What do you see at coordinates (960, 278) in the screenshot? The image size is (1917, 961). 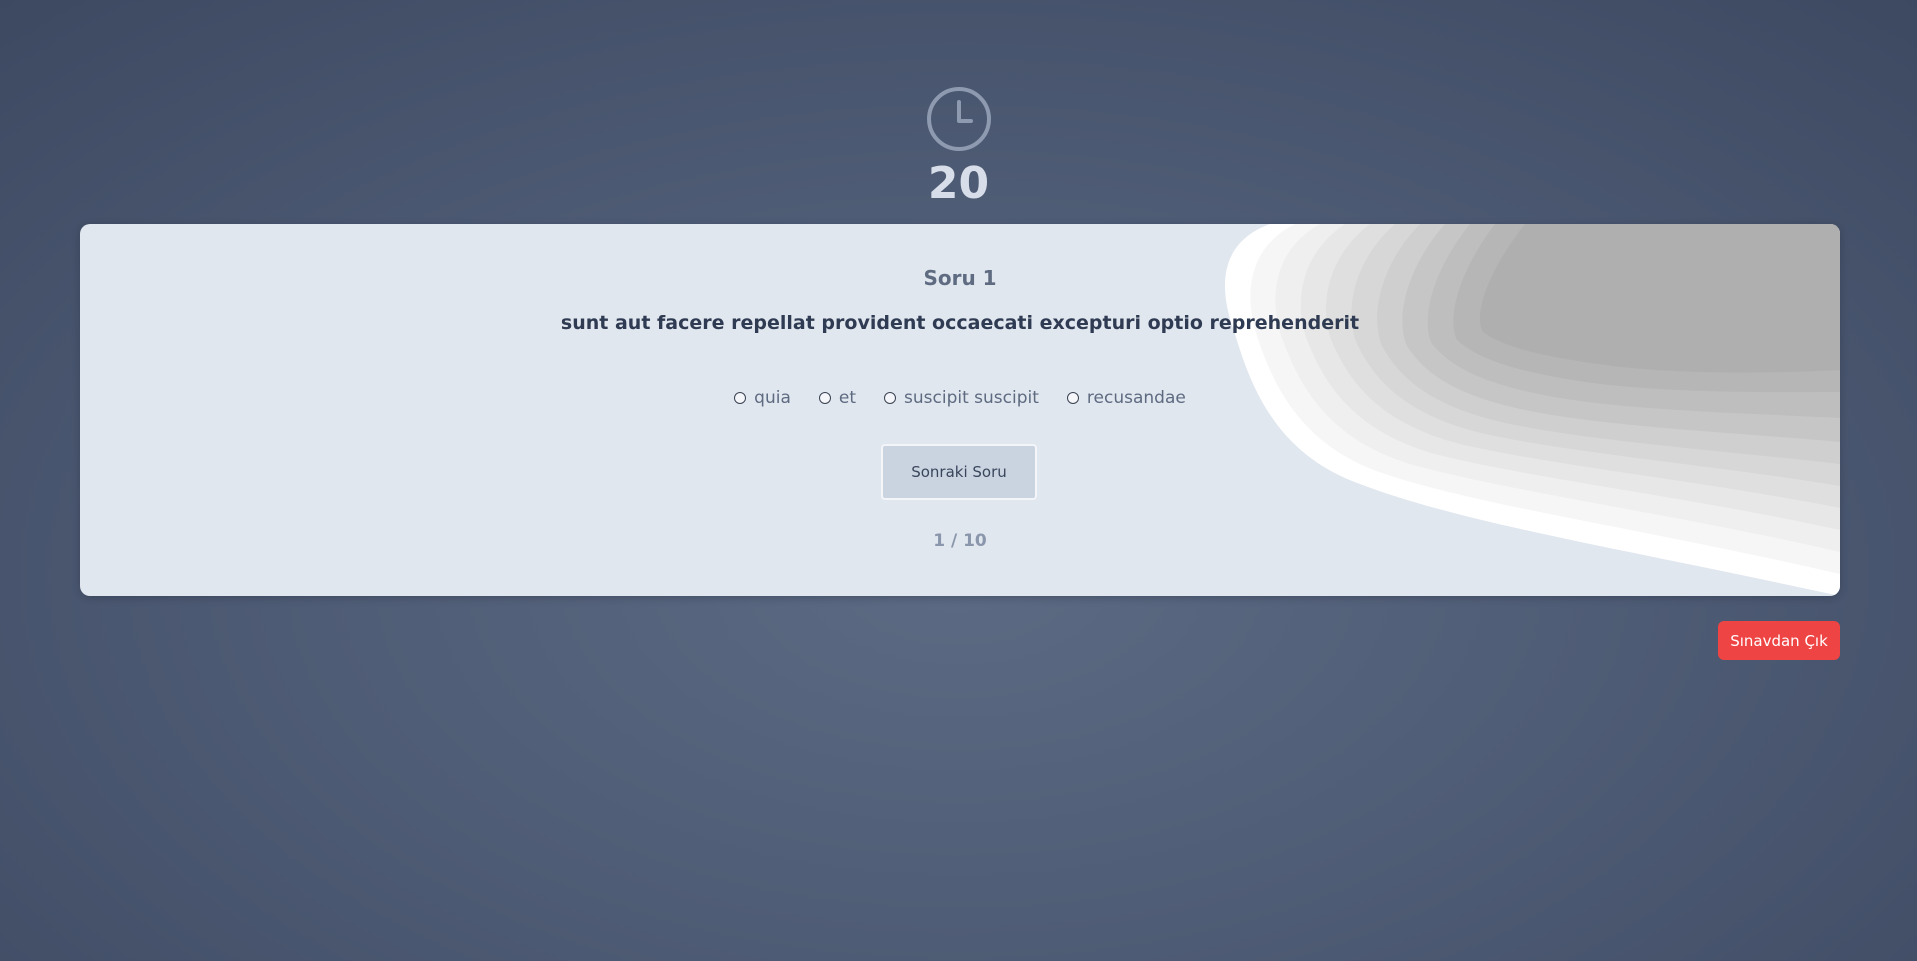 I see `question-number: Soru 1` at bounding box center [960, 278].